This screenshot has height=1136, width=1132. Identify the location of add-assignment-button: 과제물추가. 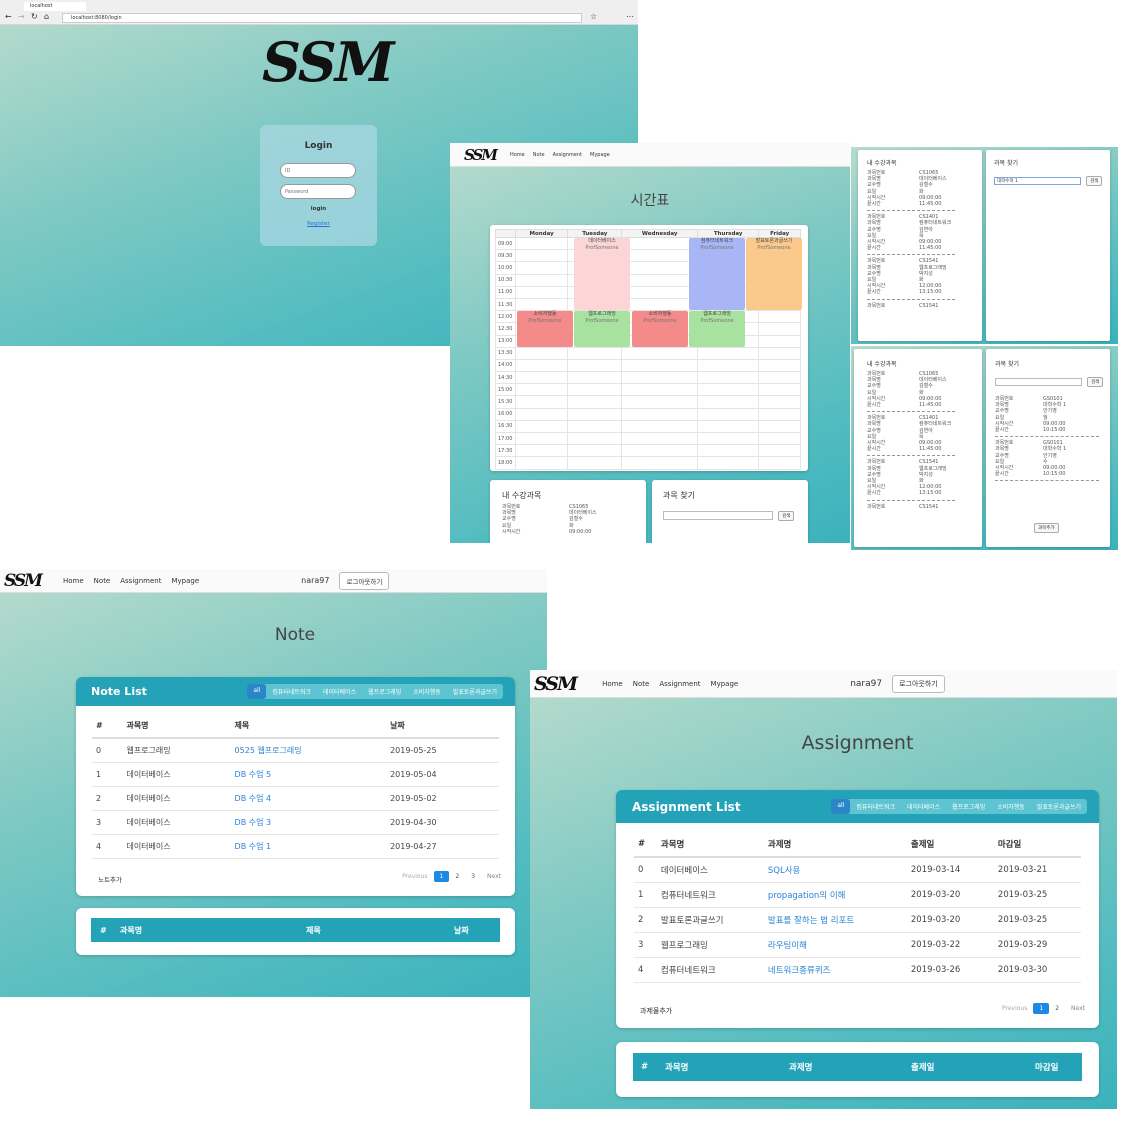
(656, 1011).